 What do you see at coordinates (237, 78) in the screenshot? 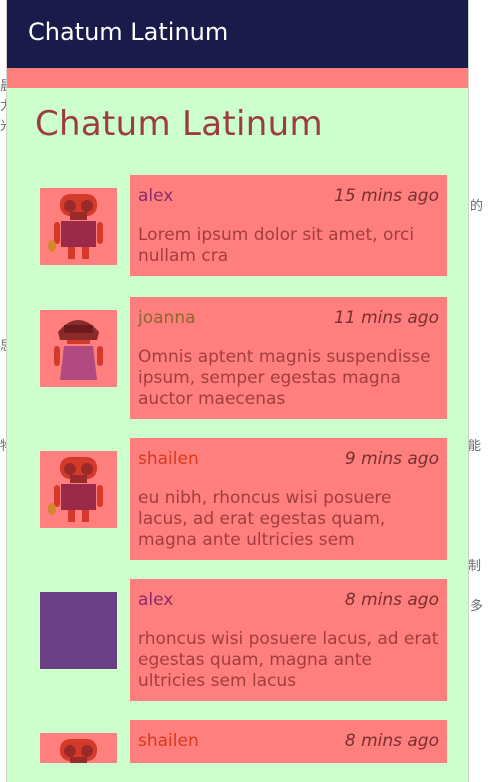
I see `header-strip` at bounding box center [237, 78].